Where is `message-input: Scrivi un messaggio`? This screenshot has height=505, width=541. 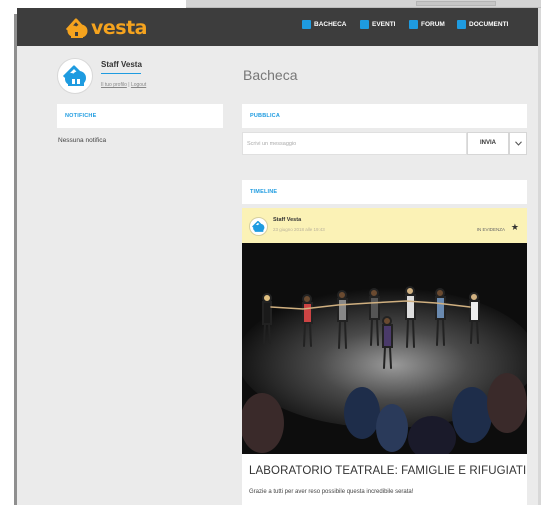
message-input: Scrivi un messaggio is located at coordinates (354, 143).